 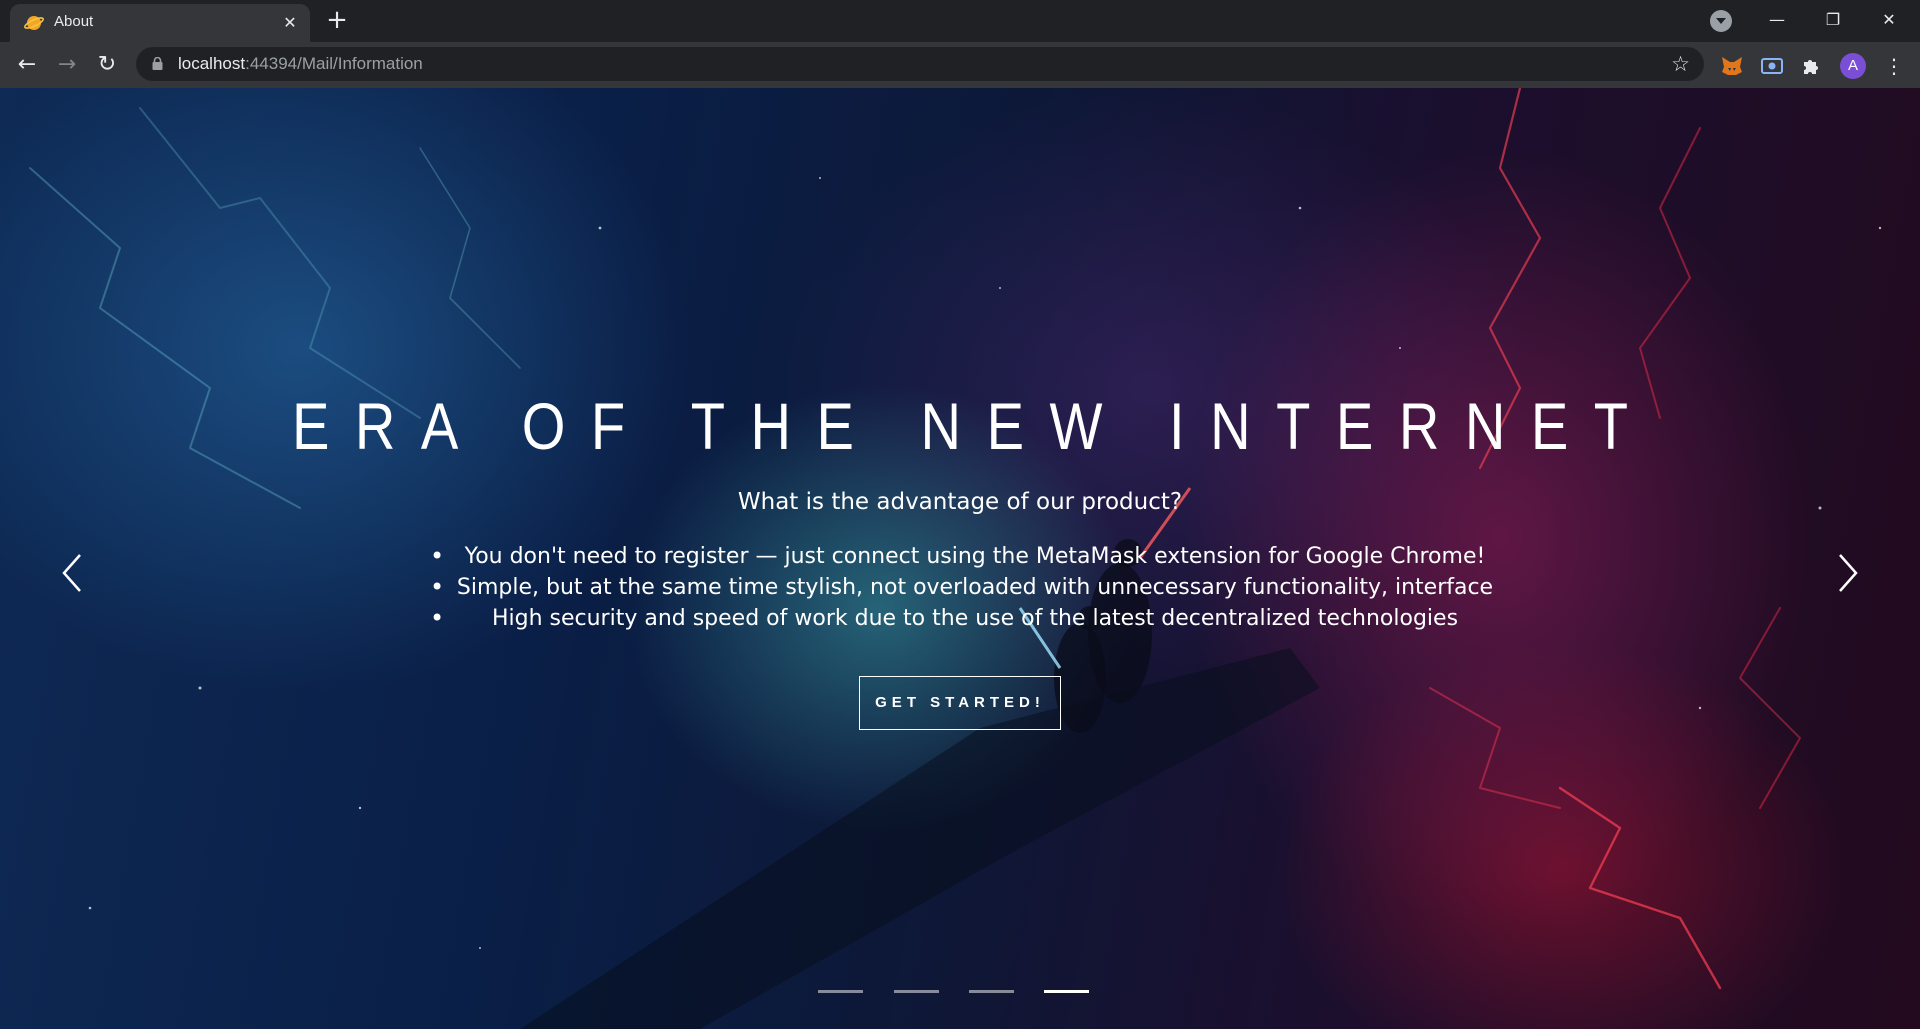 I want to click on tab-title: About, so click(x=74, y=21).